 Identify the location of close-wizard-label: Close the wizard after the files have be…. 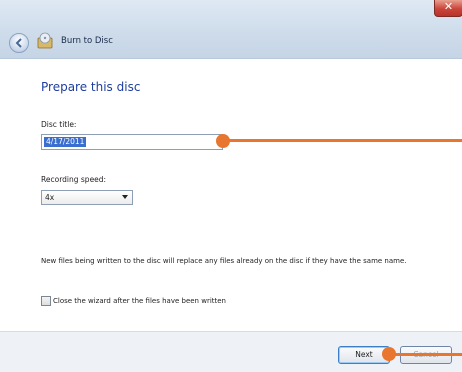
(139, 301).